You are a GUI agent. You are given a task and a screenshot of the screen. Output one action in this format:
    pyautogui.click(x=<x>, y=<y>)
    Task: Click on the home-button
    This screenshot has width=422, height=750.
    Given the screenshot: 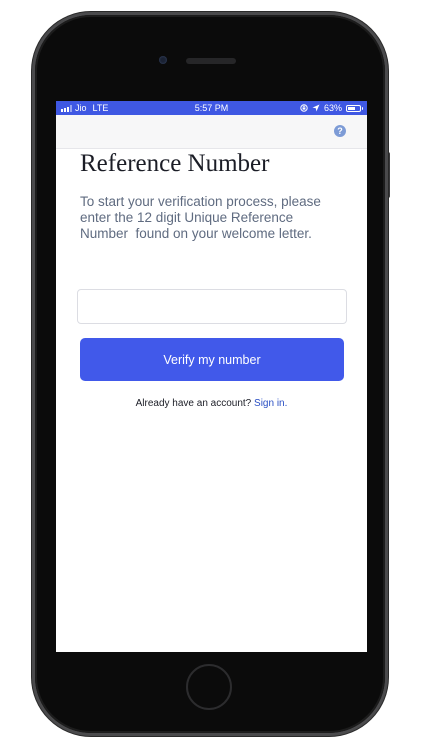 What is the action you would take?
    pyautogui.click(x=209, y=687)
    